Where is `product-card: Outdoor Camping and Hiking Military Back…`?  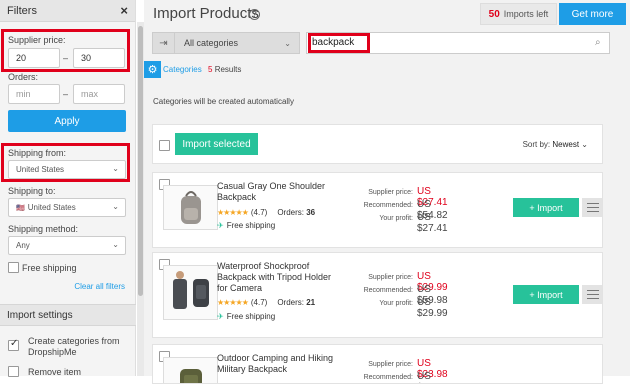 product-card: Outdoor Camping and Hiking Military Back… is located at coordinates (377, 364).